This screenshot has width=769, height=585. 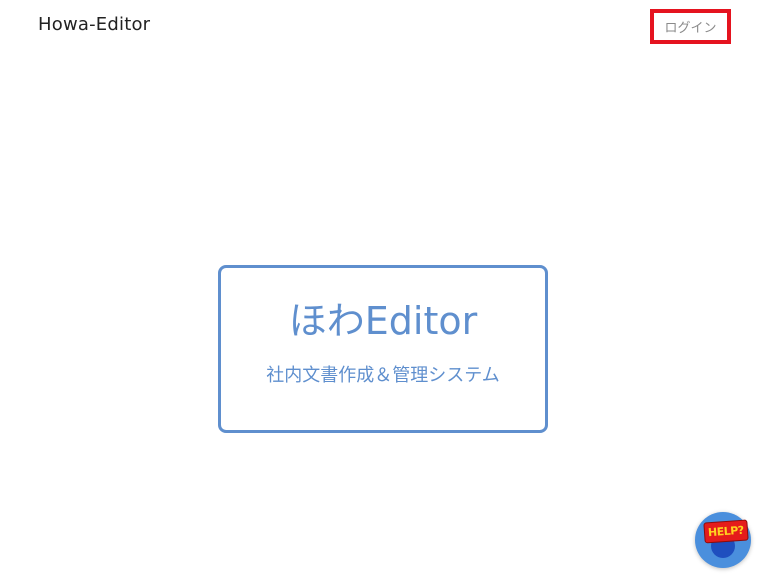 I want to click on hero-card: ほわEditor 社内文書作成＆管理システム, so click(x=383, y=349).